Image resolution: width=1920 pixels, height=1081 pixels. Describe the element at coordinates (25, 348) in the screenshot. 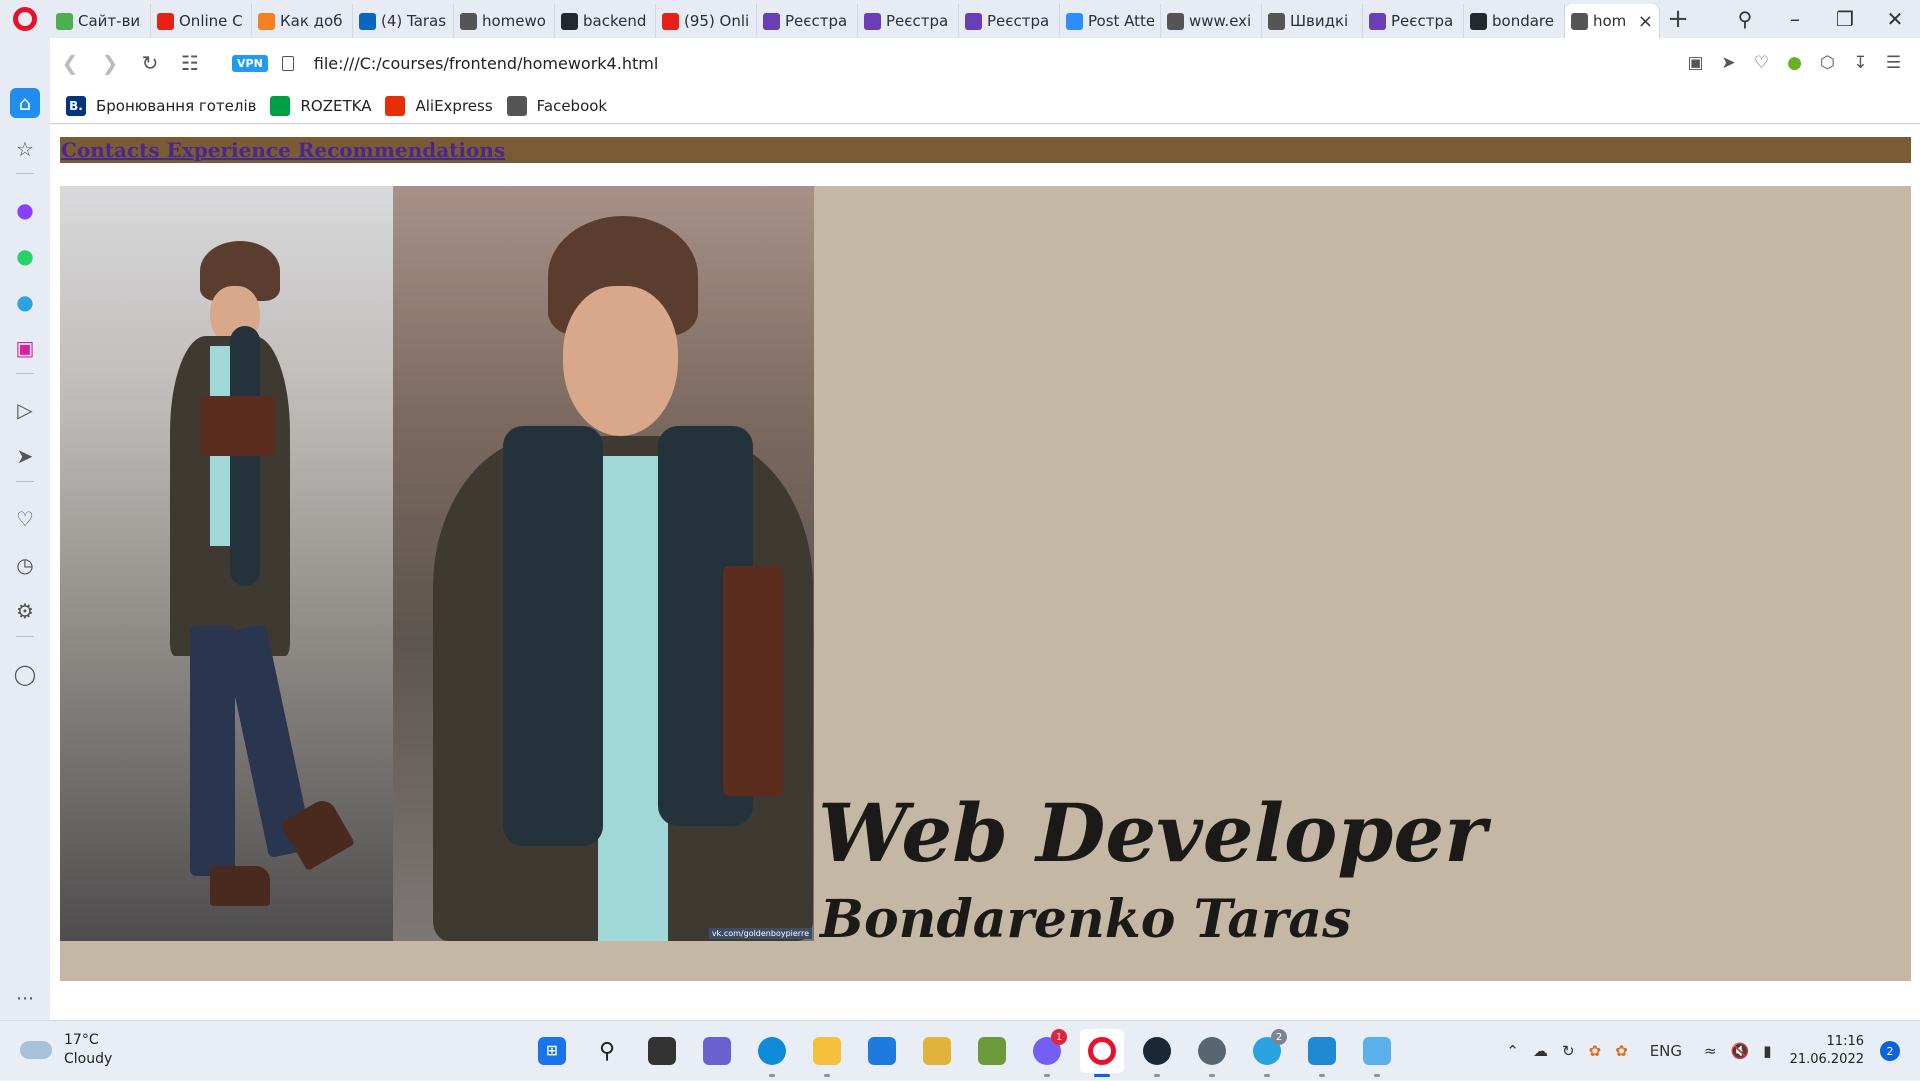

I see `instagram-icon: ▣` at that location.